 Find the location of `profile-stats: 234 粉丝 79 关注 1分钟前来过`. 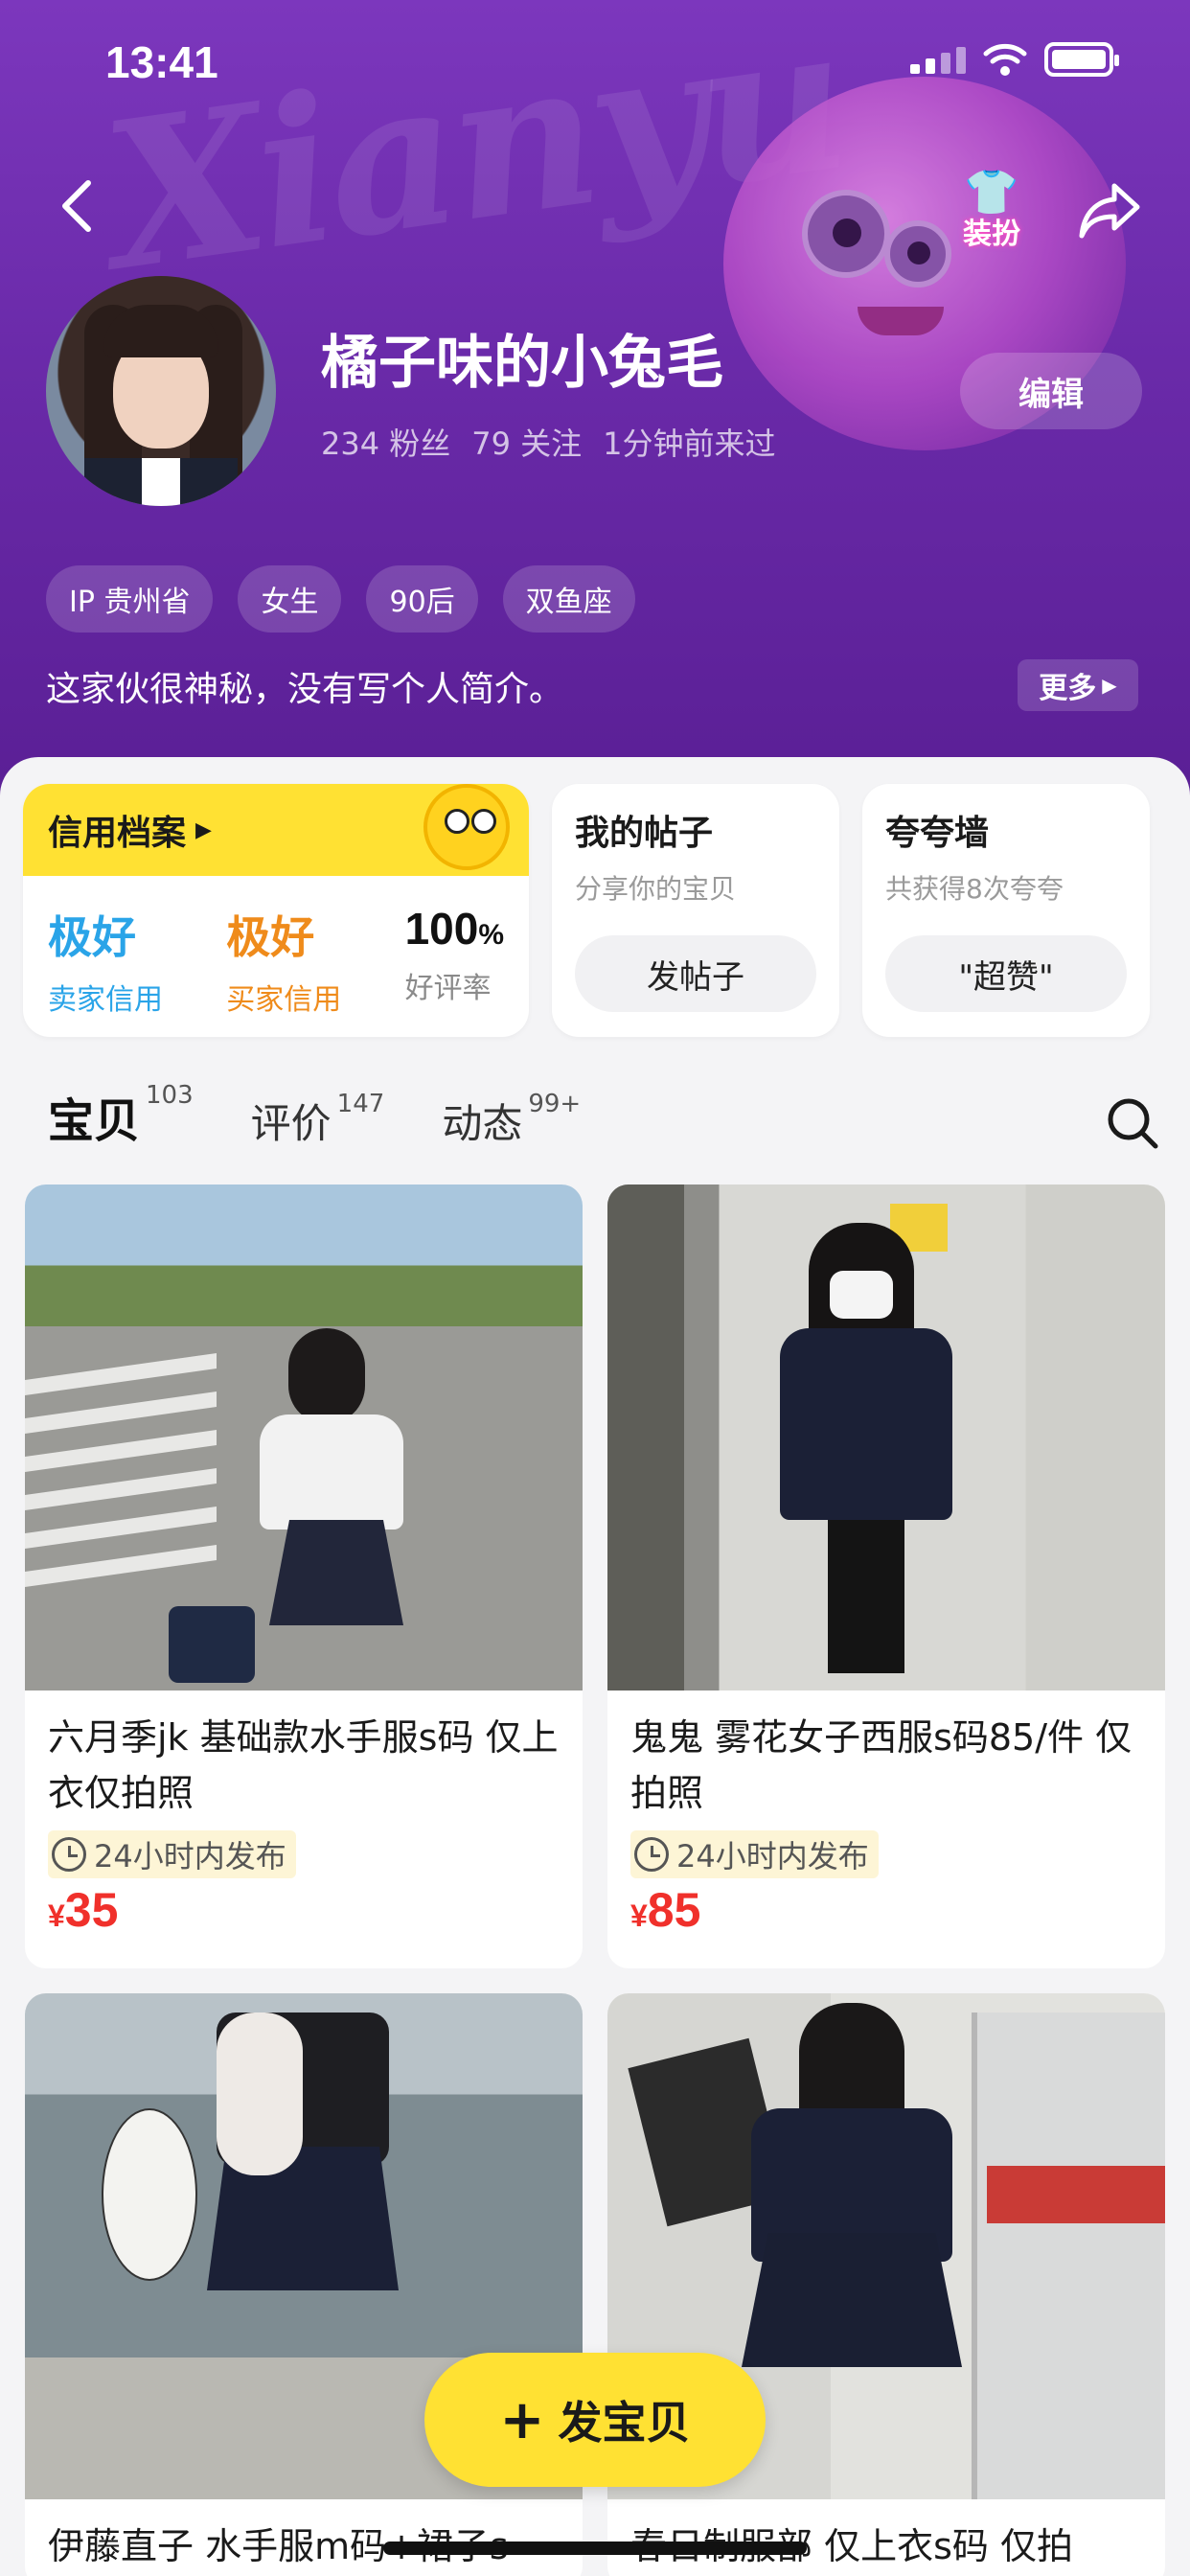

profile-stats: 234 粉丝 79 关注 1分钟前来过 is located at coordinates (548, 442).